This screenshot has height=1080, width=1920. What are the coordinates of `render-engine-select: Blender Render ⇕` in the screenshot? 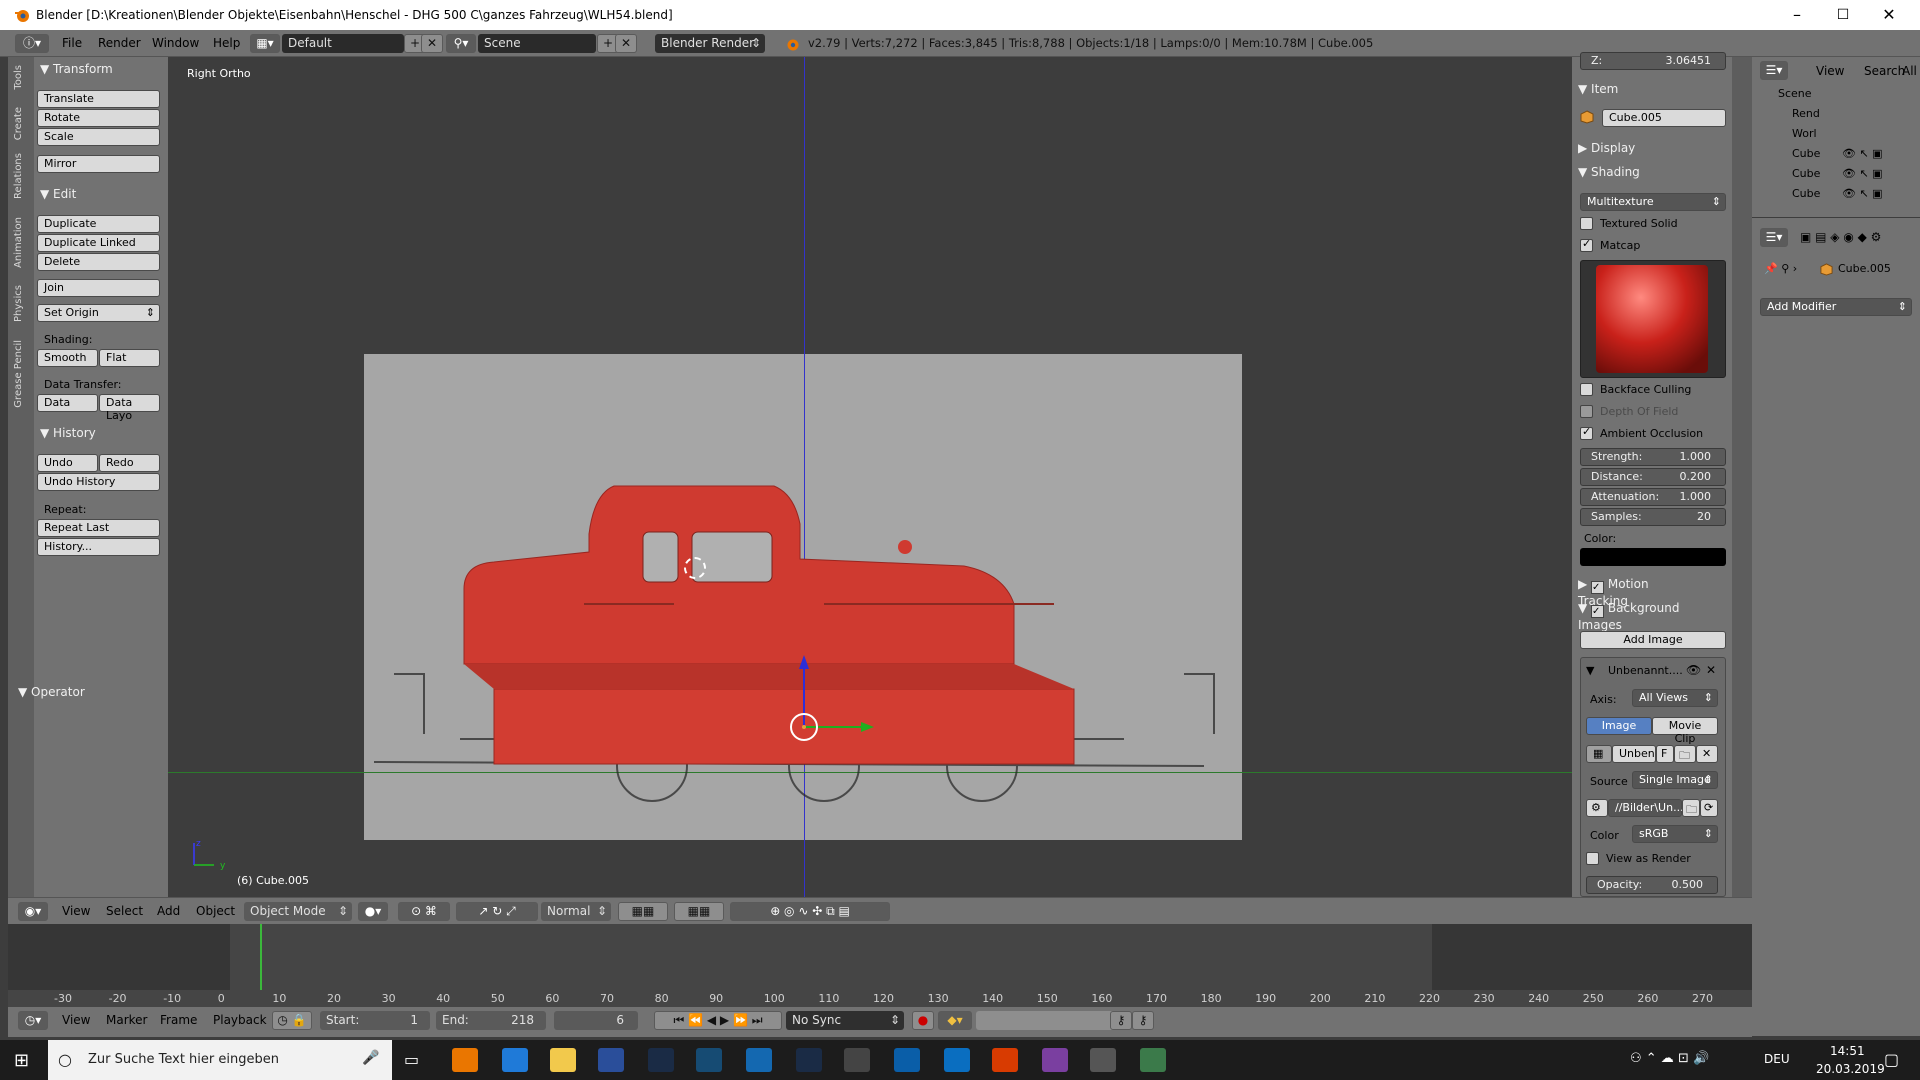 It's located at (710, 43).